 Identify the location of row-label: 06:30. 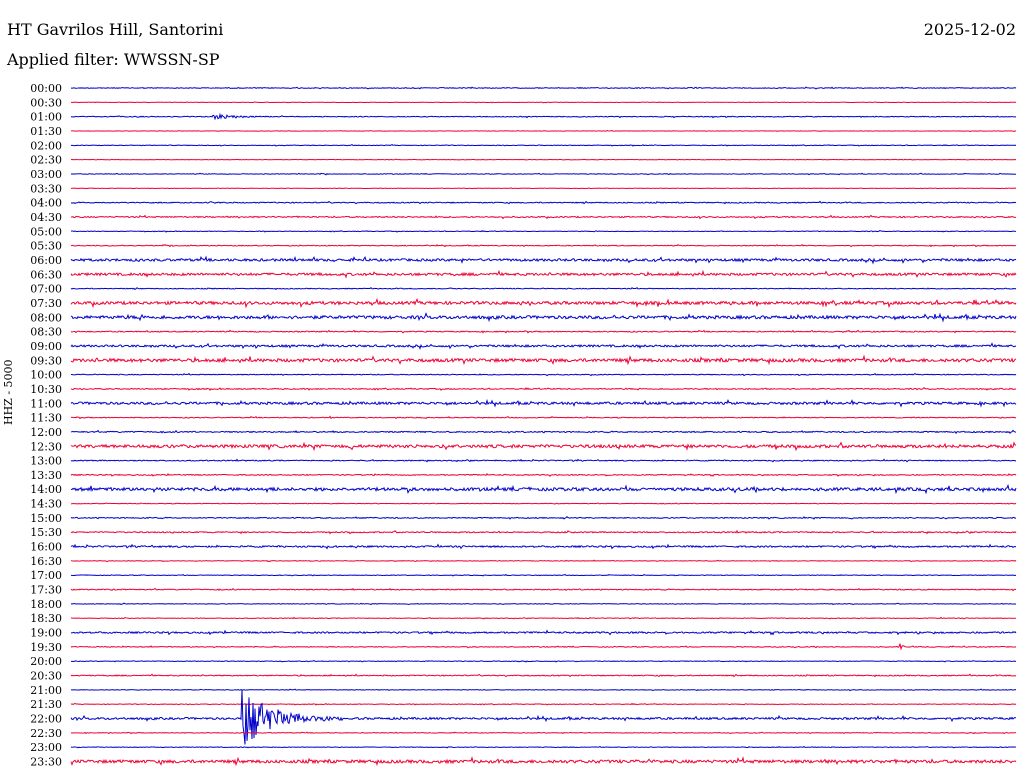
(46, 274).